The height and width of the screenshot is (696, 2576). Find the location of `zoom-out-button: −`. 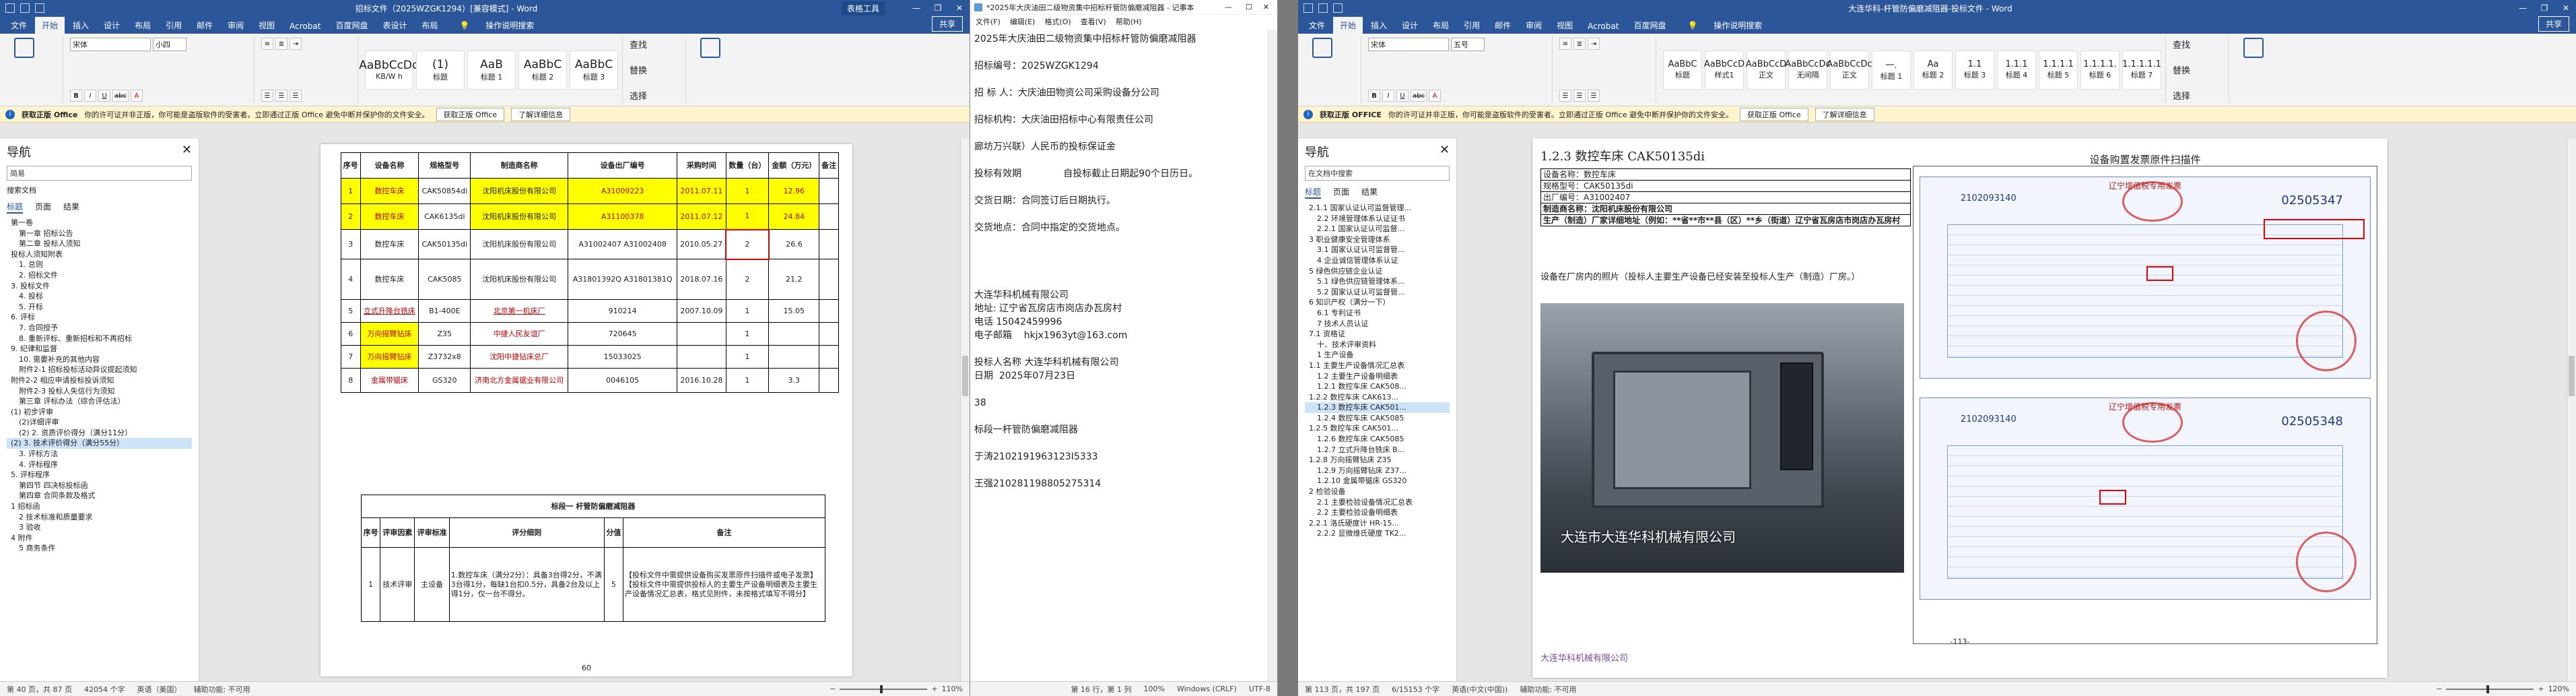

zoom-out-button: − is located at coordinates (832, 689).